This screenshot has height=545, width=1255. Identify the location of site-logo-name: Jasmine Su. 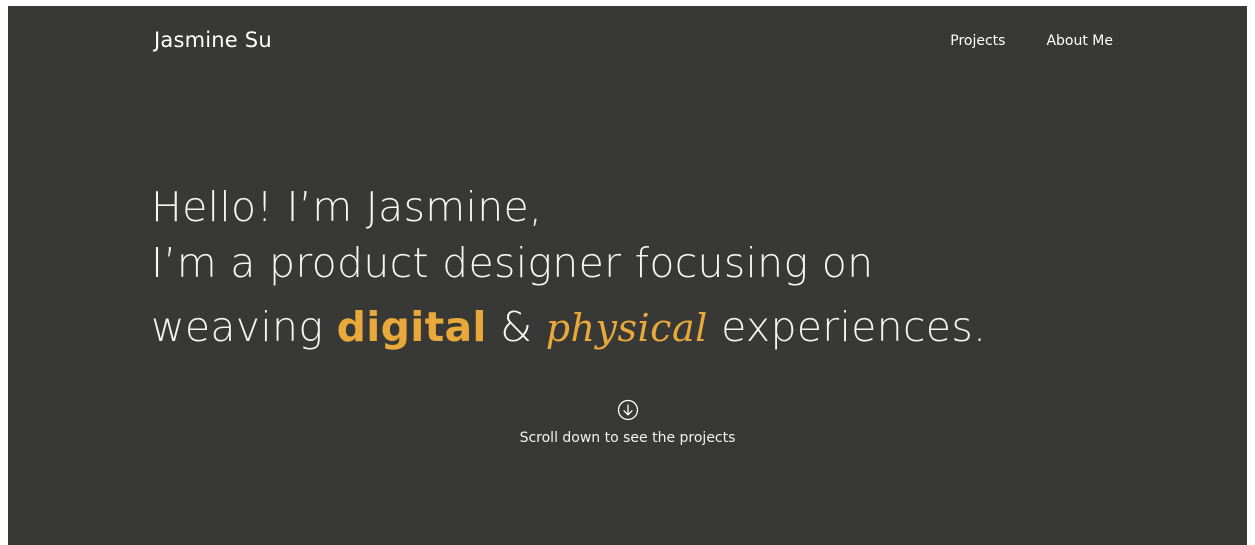
(213, 40).